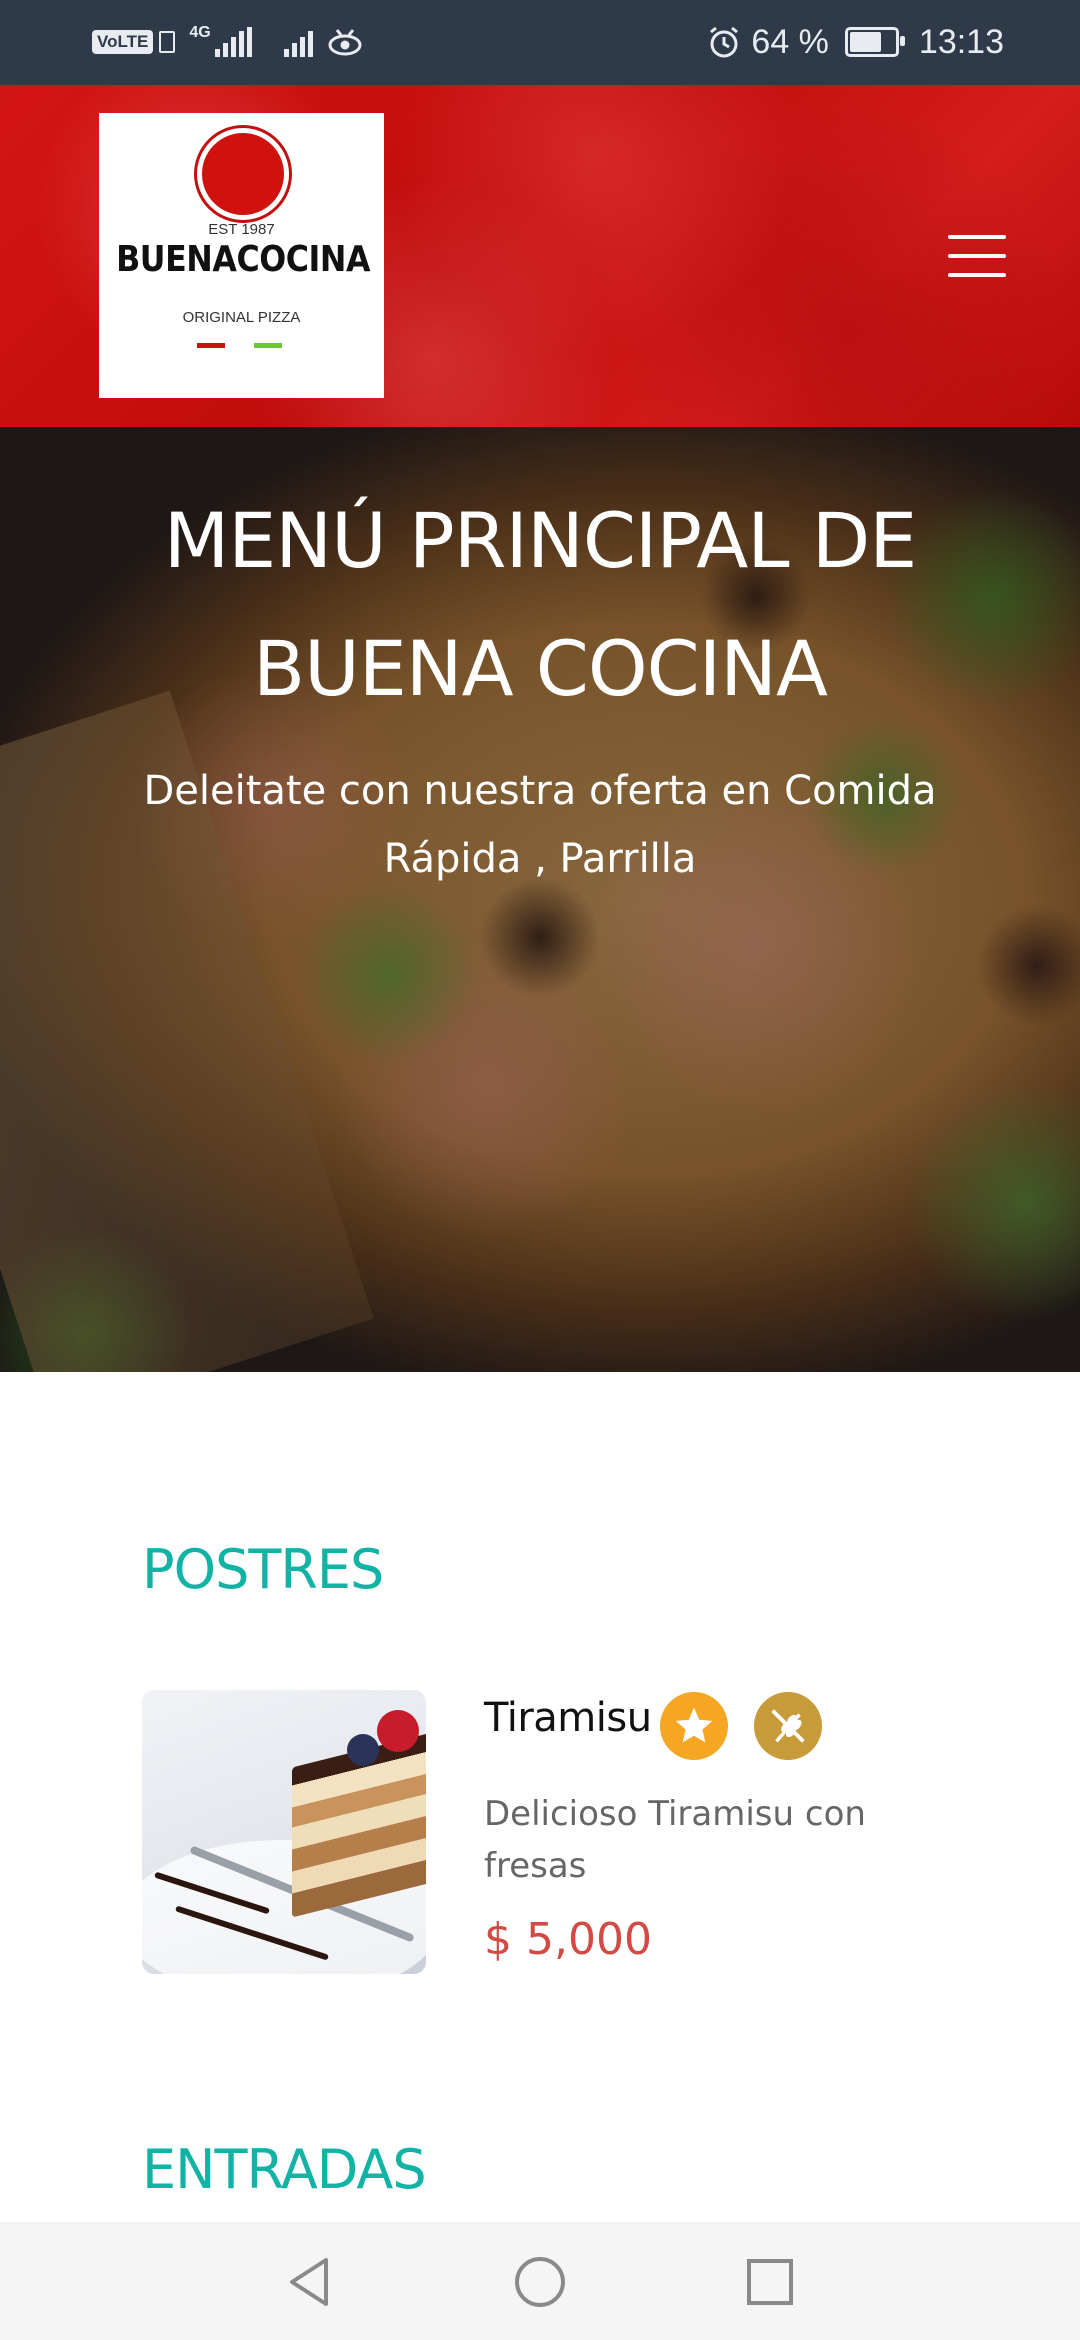 The height and width of the screenshot is (2340, 1080). What do you see at coordinates (540, 256) in the screenshot?
I see `site-header: EST 1987 BUENACOCINA ORIGINAL PIZZA` at bounding box center [540, 256].